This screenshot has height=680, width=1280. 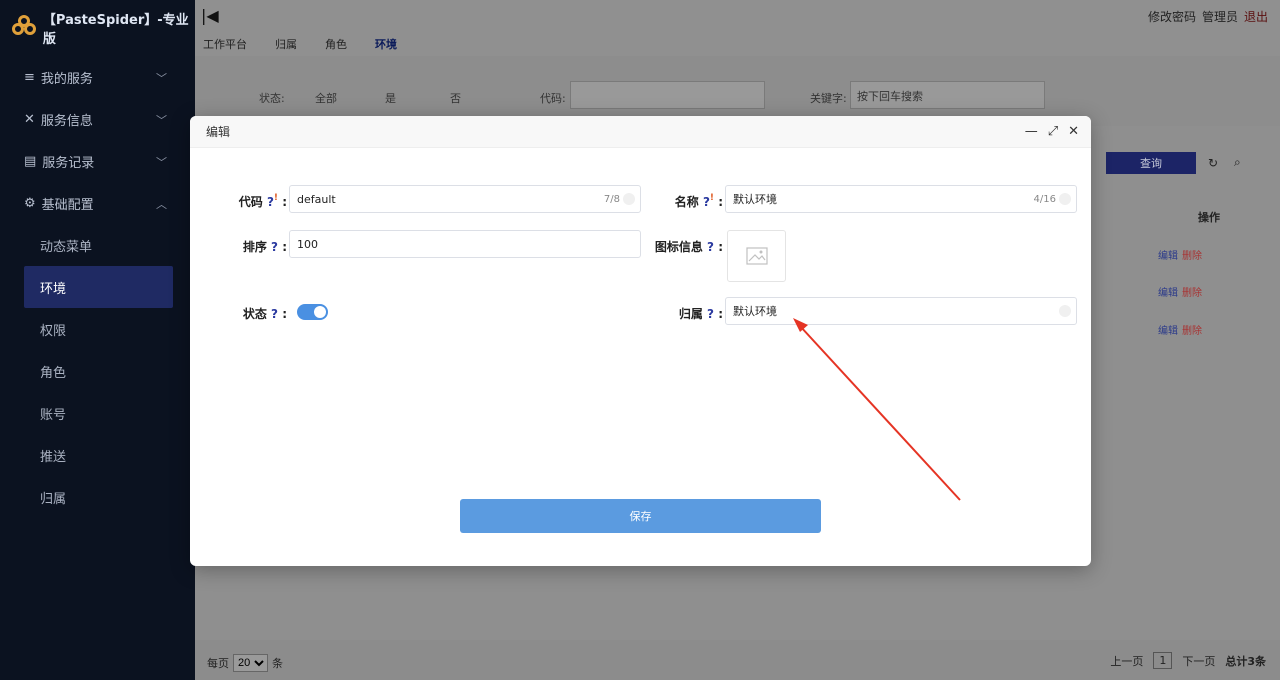 What do you see at coordinates (326, 98) in the screenshot?
I see `status-option-all: 全部` at bounding box center [326, 98].